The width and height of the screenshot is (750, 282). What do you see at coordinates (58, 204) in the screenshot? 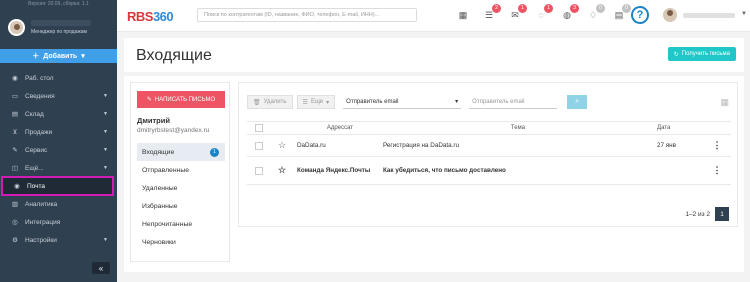
I see `sidebar-item-analytics: ▥ Аналитика` at bounding box center [58, 204].